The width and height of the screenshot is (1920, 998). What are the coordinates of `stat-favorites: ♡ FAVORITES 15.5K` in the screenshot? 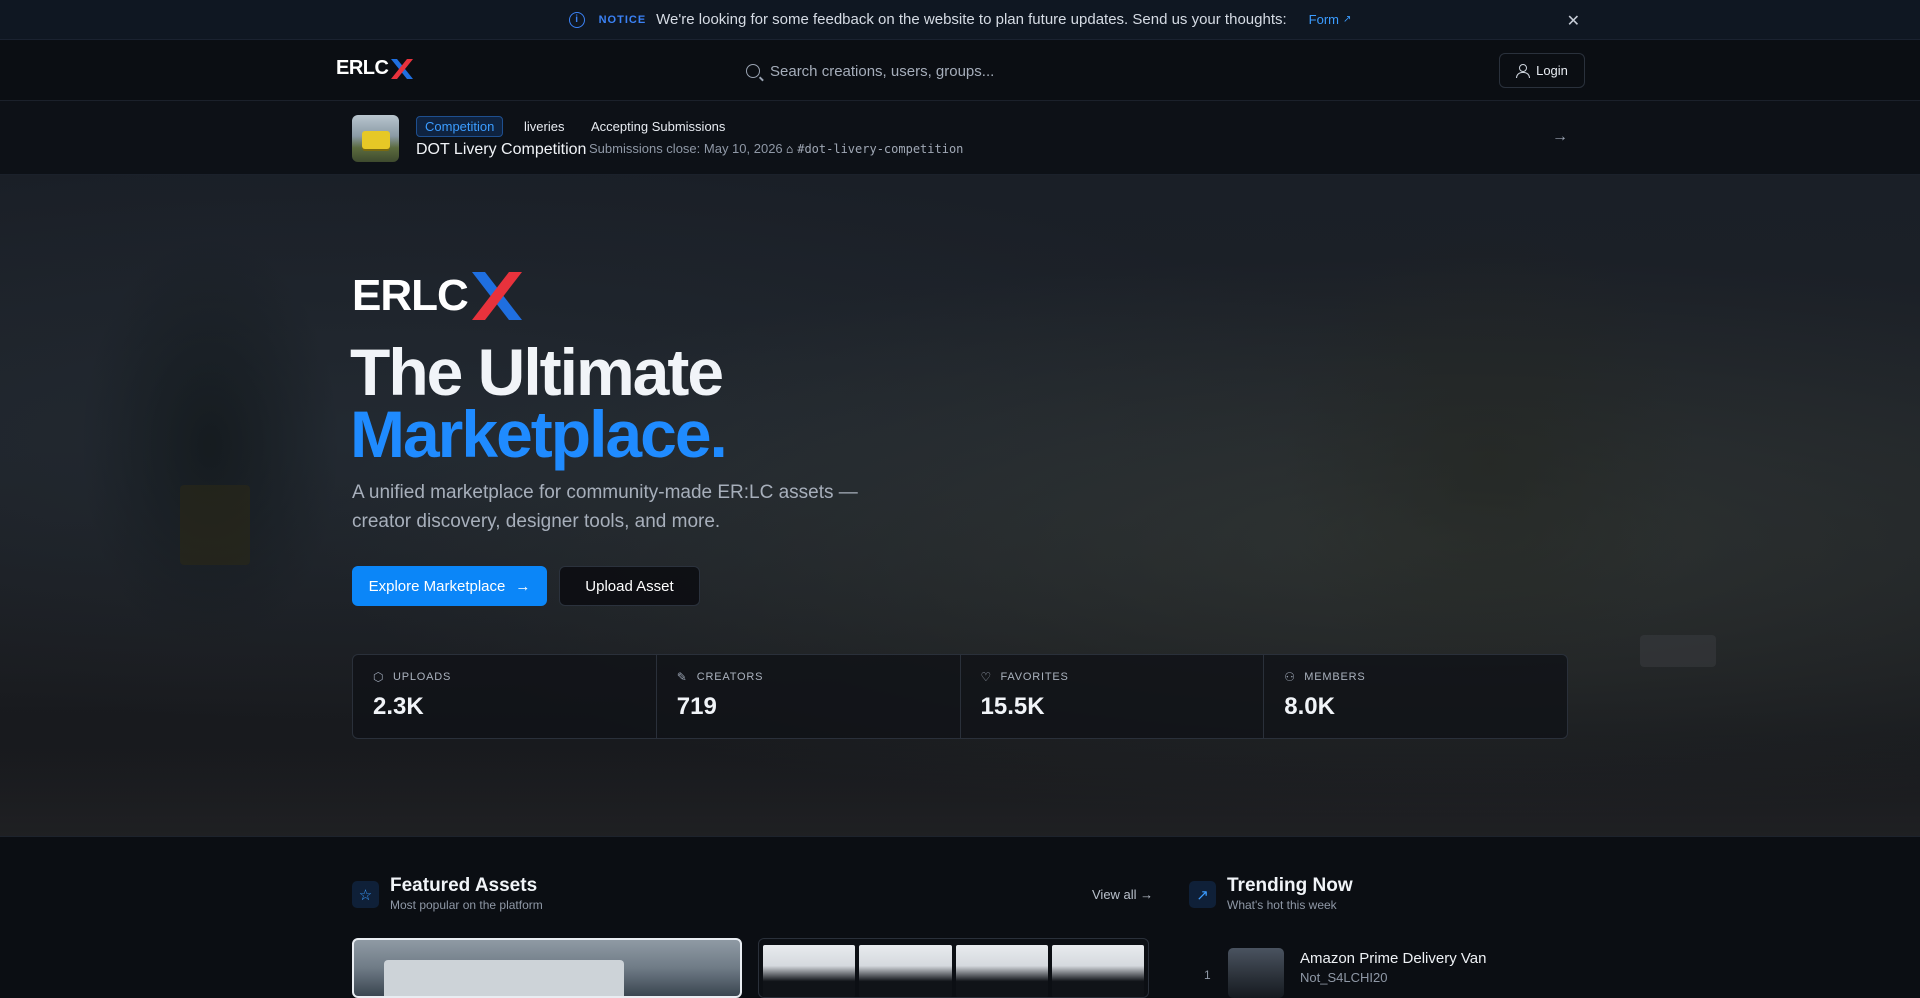 It's located at (1113, 696).